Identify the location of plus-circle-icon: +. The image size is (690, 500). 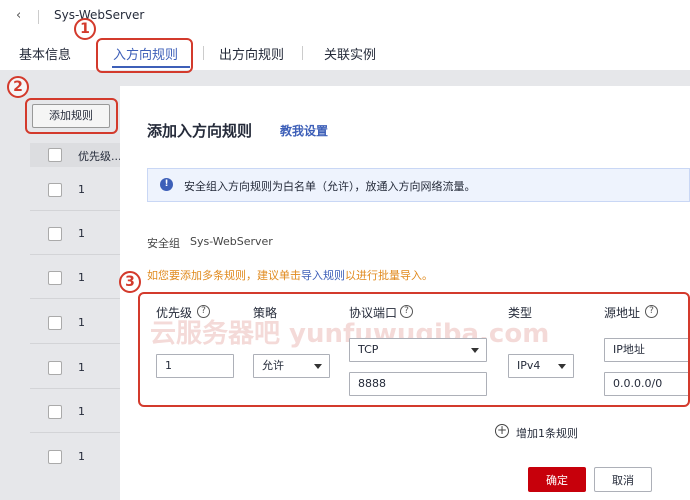
(502, 431).